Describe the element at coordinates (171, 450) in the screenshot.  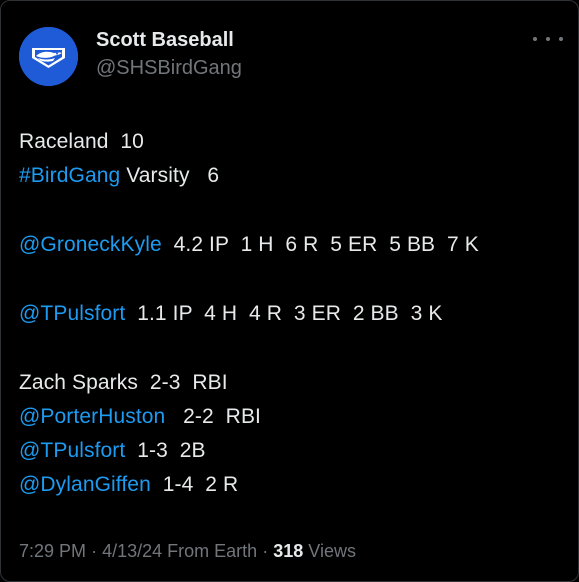
I see `hitting-stats: 1-3 2B` at that location.